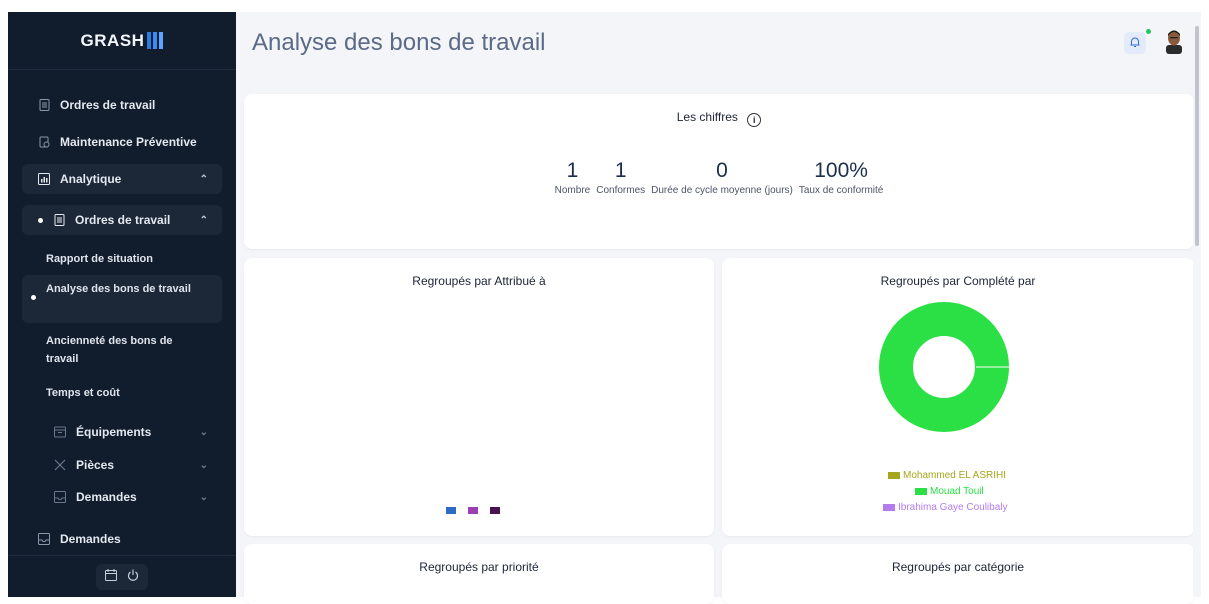 The image size is (1209, 604). I want to click on stat-cycle-time: 0 Durée de cycle moyenne (jours), so click(722, 177).